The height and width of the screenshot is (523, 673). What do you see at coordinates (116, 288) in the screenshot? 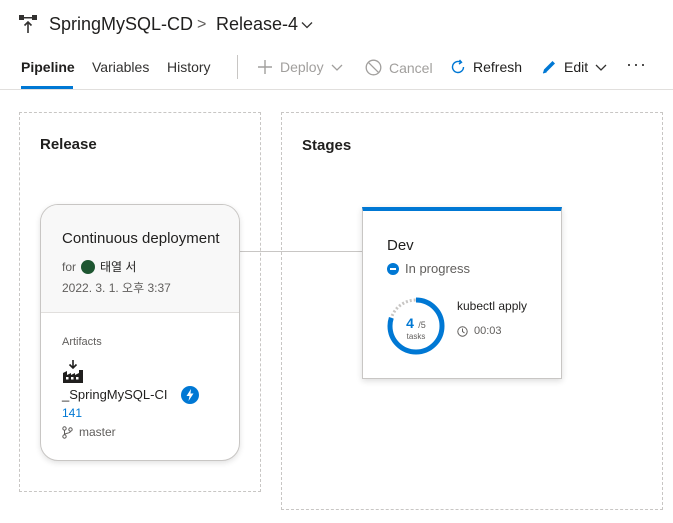
I see `release-date: 2022. 3. 1. 오후 3:37` at bounding box center [116, 288].